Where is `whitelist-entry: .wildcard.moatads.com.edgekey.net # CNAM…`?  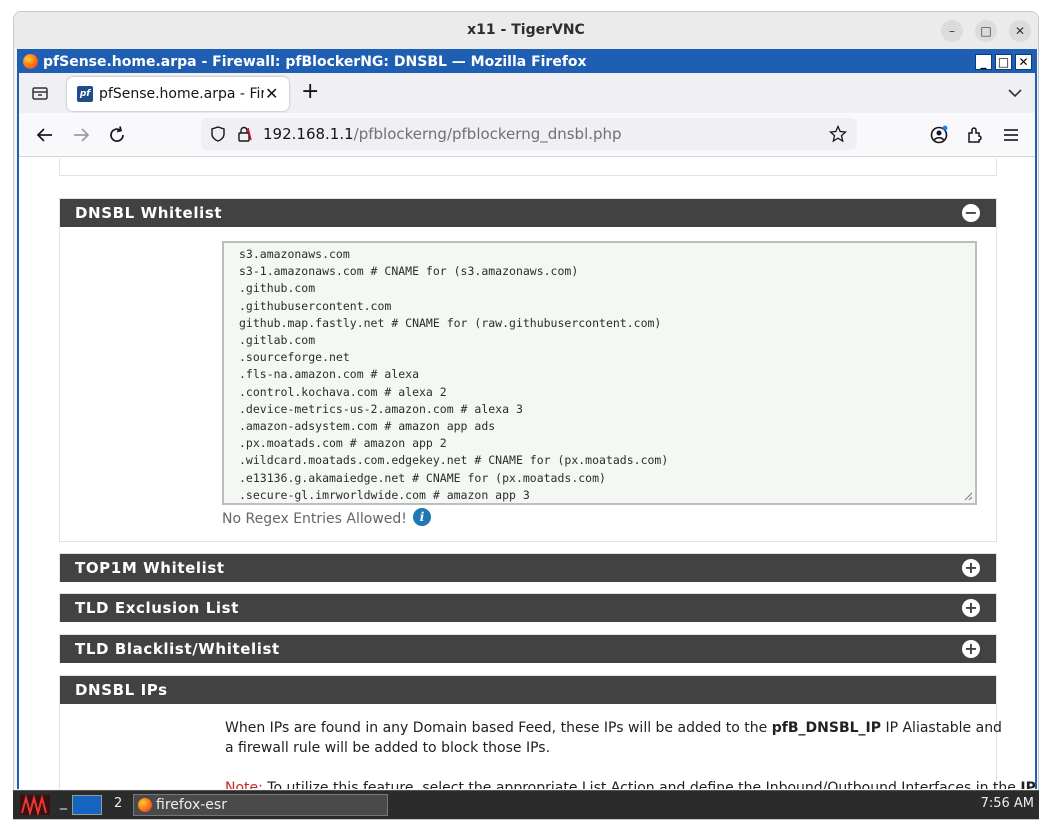
whitelist-entry: .wildcard.moatads.com.edgekey.net # CNAM… is located at coordinates (454, 460).